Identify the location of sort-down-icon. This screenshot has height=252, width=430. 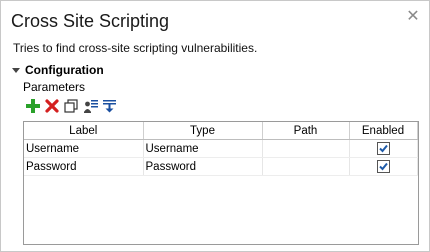
(109, 105).